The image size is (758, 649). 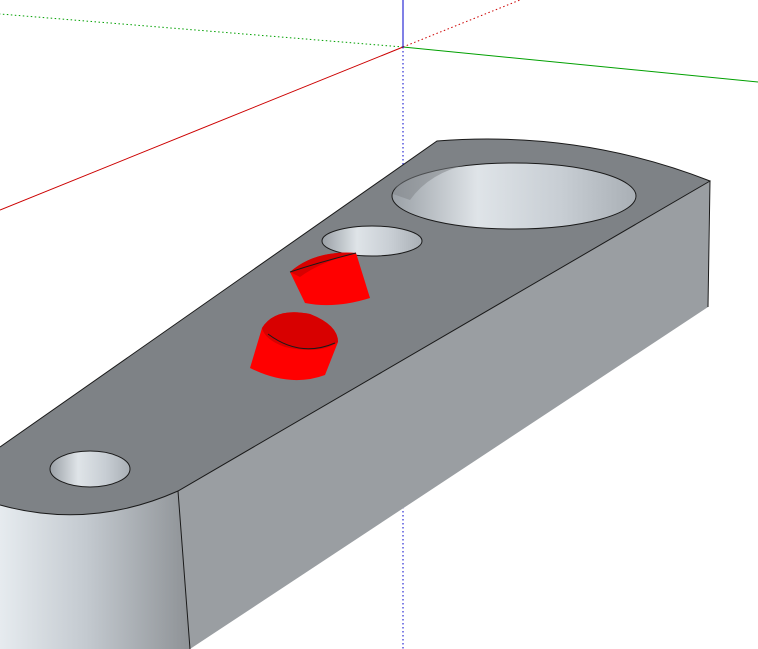 I want to click on x-axis-negative, so click(x=461, y=24).